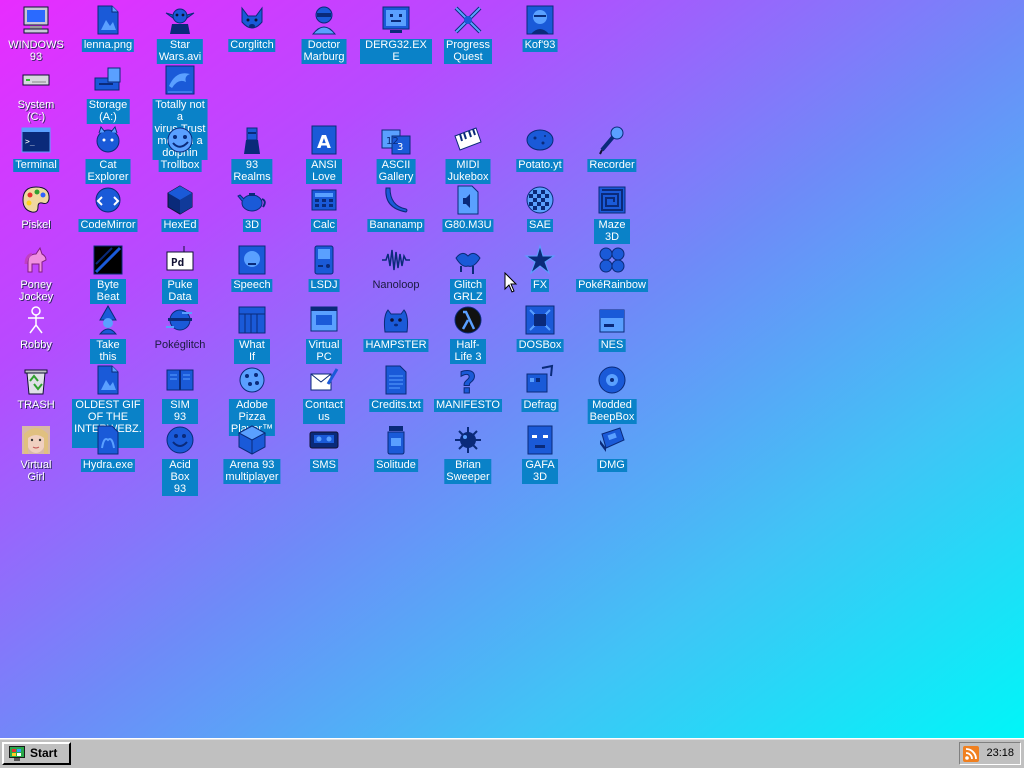 This screenshot has height=768, width=1024. I want to click on desktop-icon-hampster: HAMPSTER, so click(396, 330).